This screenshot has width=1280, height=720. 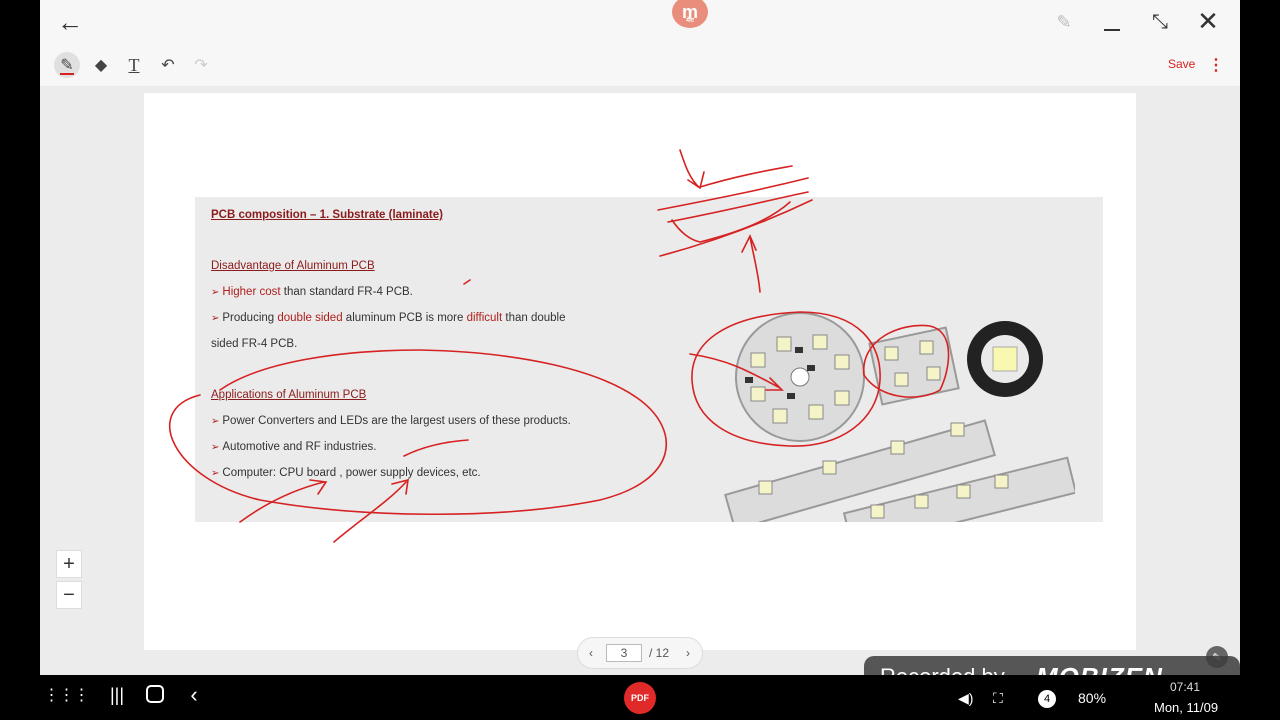 What do you see at coordinates (965, 698) in the screenshot?
I see `volume-icon: ◀)` at bounding box center [965, 698].